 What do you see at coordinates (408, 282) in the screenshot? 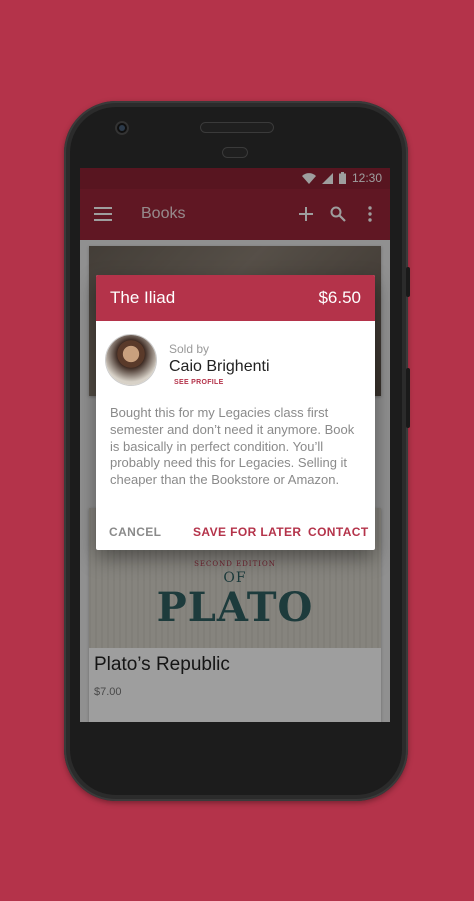
I see `power-button` at bounding box center [408, 282].